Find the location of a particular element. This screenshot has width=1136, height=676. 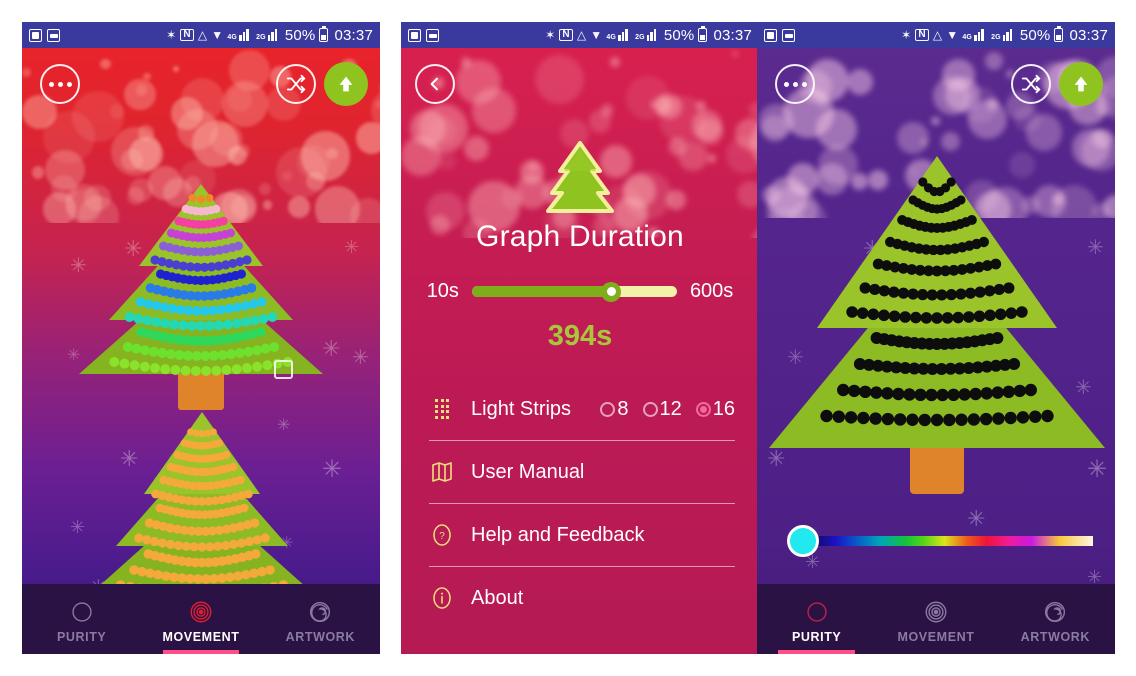

color-slider-thumb is located at coordinates (803, 541).